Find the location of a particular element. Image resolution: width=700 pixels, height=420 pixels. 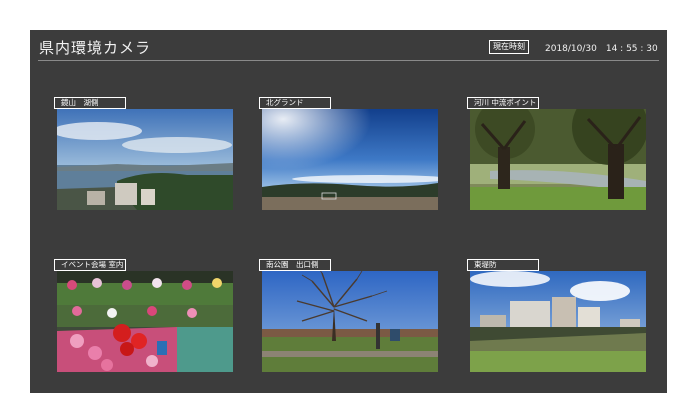

camera-label: 南公園 出口側 is located at coordinates (295, 265).